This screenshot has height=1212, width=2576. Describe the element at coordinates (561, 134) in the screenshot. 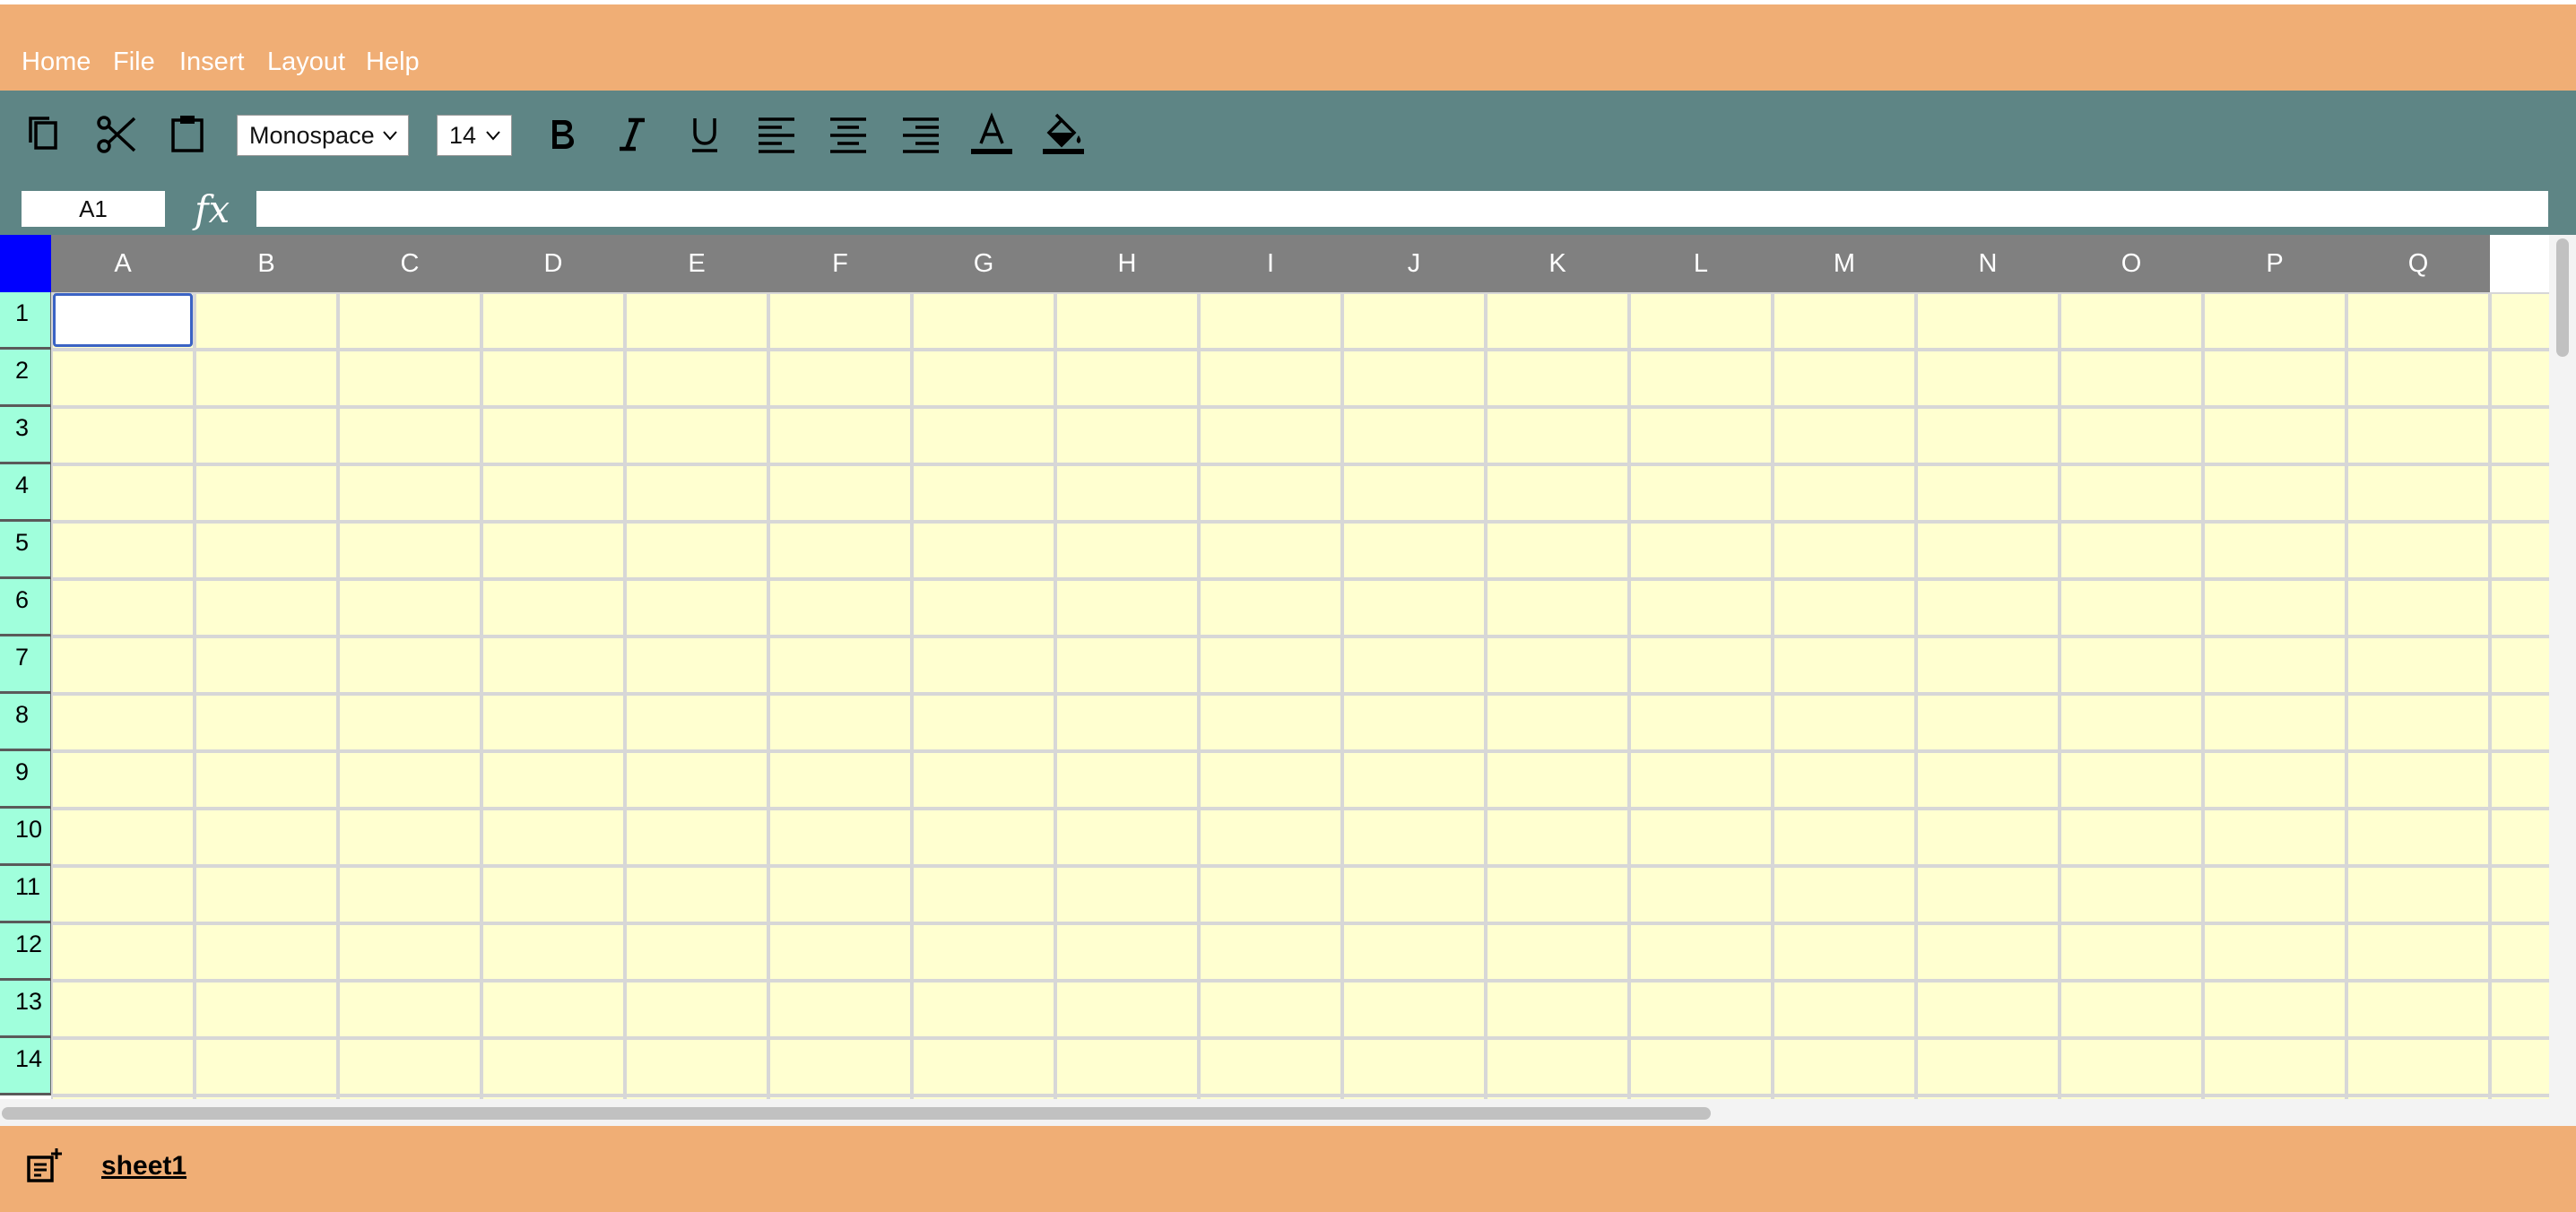

I see `bold-icon` at that location.